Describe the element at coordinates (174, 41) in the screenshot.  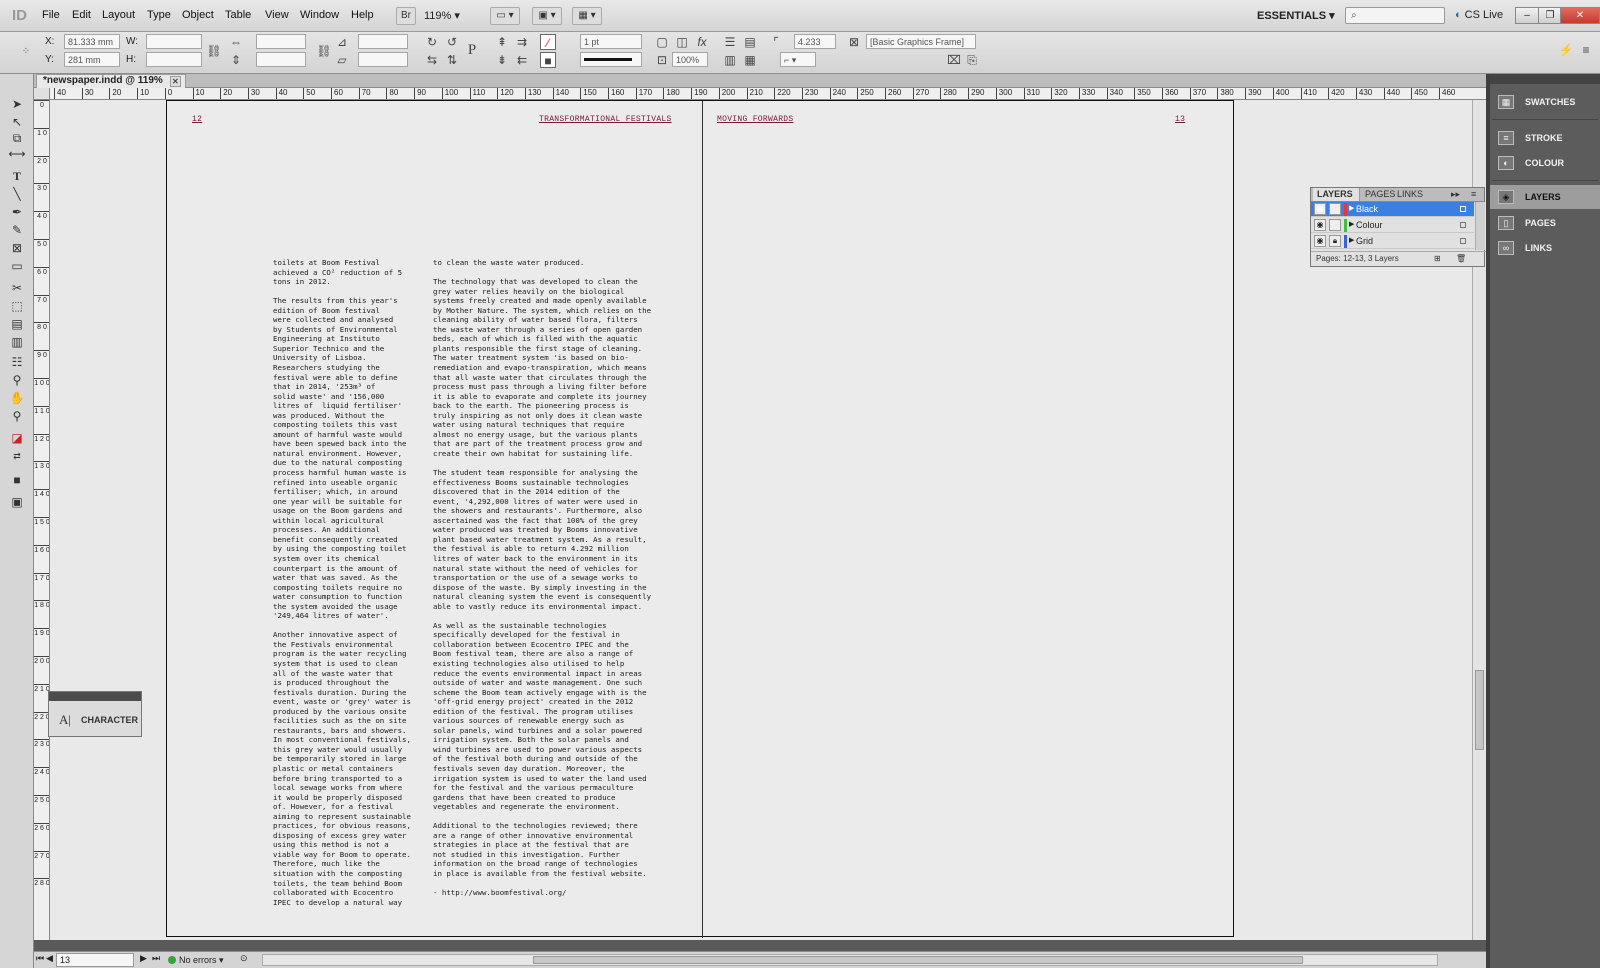
I see `width-field` at that location.